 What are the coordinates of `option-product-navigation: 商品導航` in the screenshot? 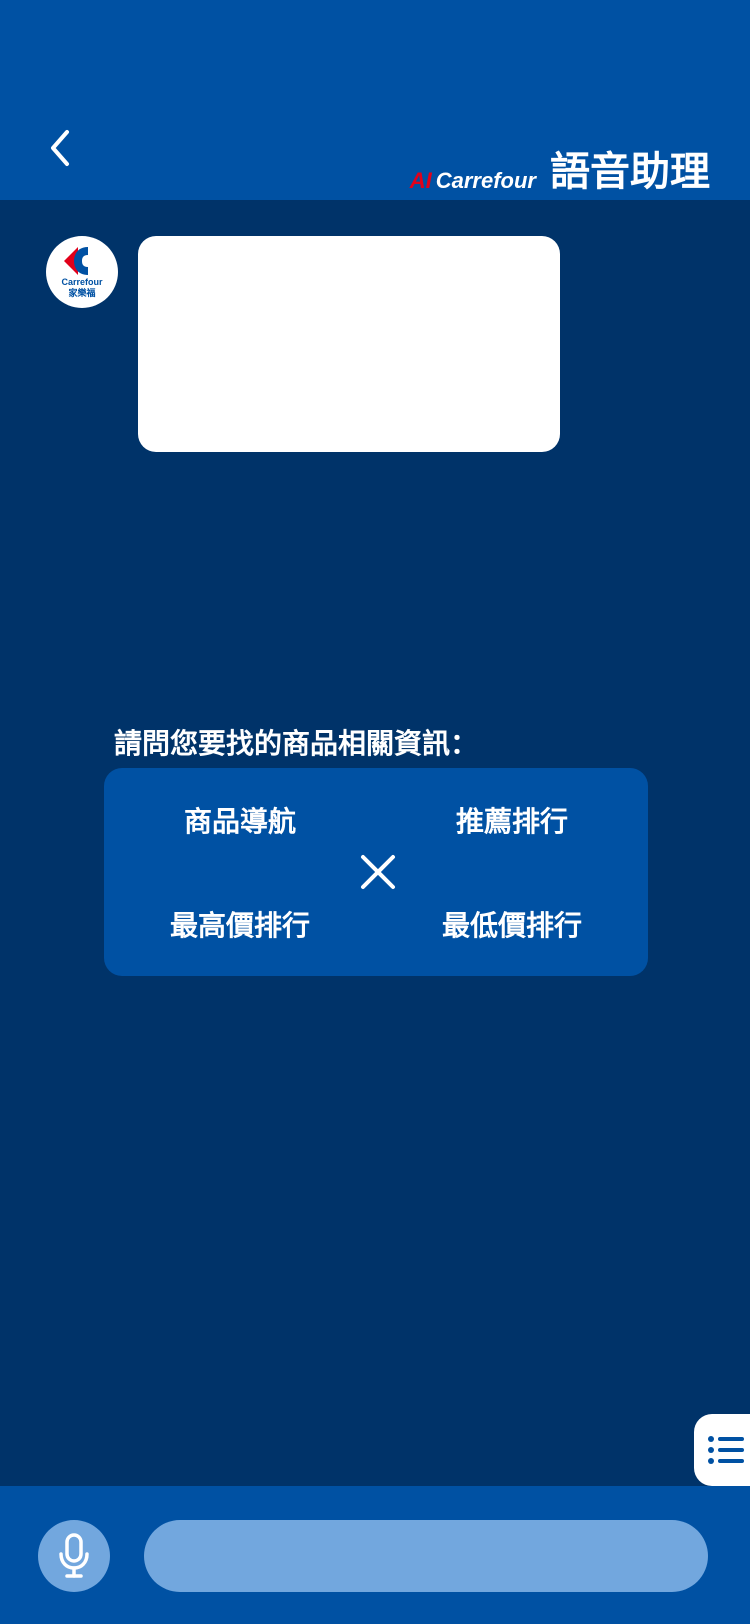 It's located at (240, 820).